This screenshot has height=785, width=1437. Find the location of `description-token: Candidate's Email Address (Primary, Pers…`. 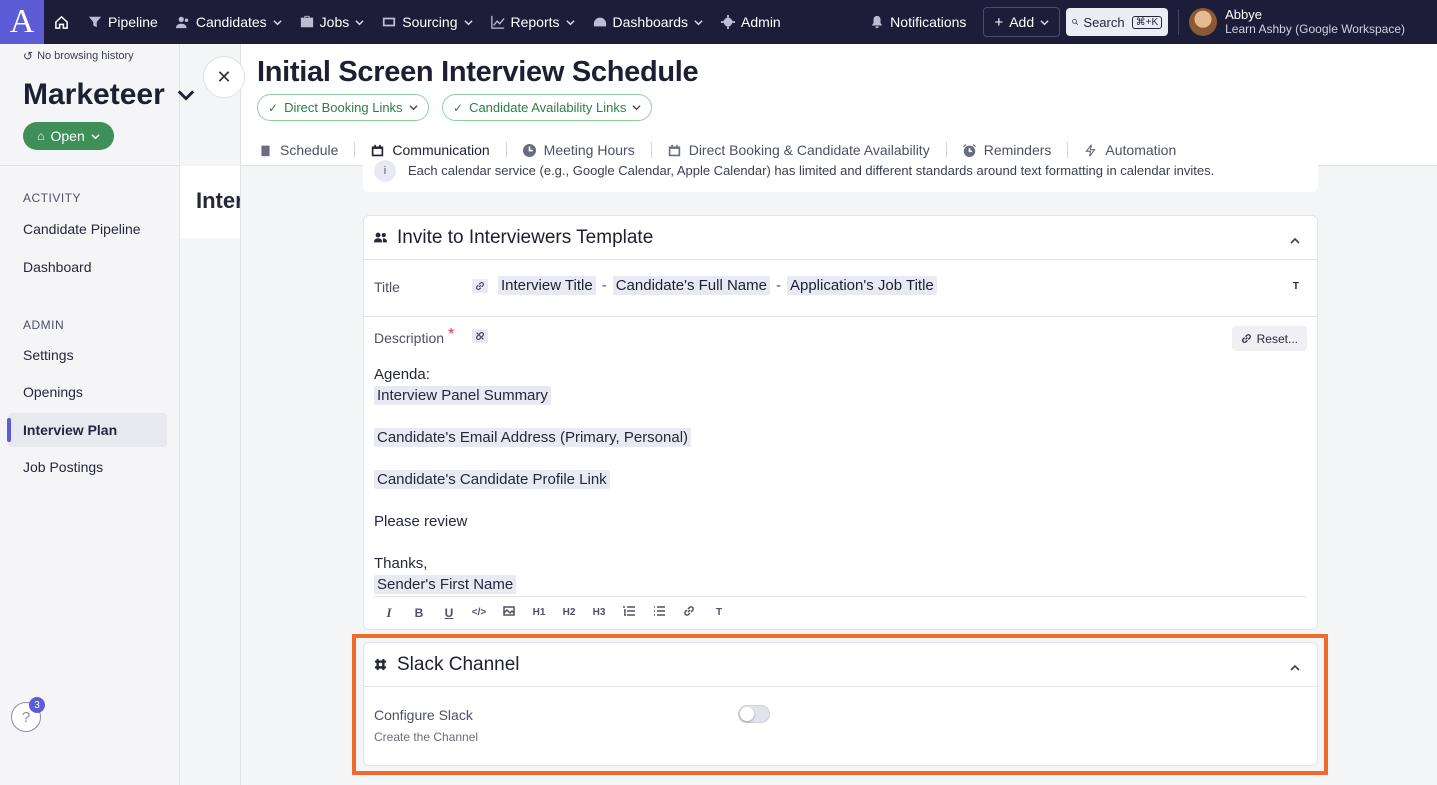

description-token: Candidate's Email Address (Primary, Pers… is located at coordinates (533, 437).